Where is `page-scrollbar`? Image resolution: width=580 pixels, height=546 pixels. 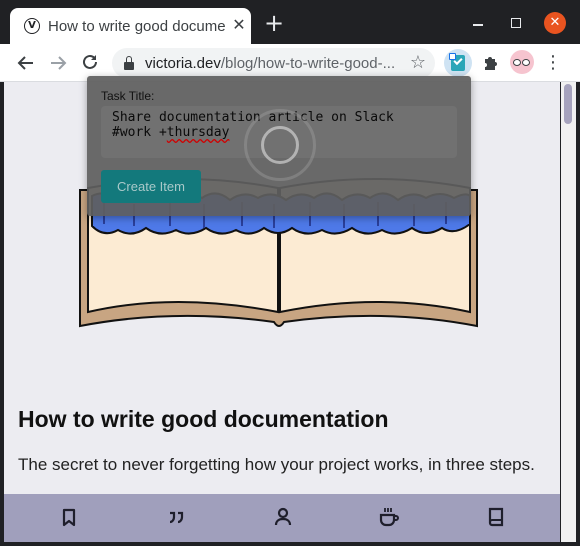
page-scrollbar is located at coordinates (568, 312).